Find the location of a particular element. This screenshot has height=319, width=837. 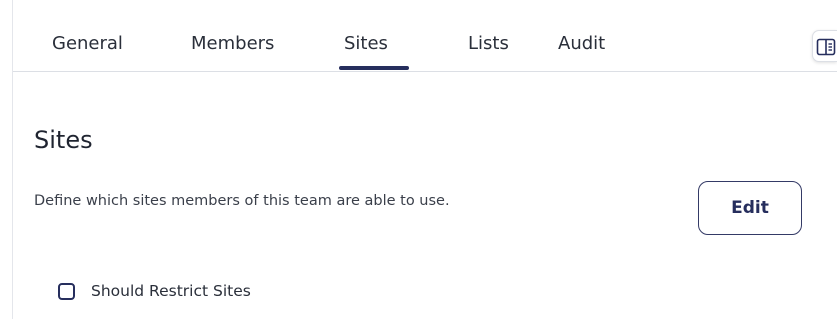

active-tab-indicator is located at coordinates (374, 68).